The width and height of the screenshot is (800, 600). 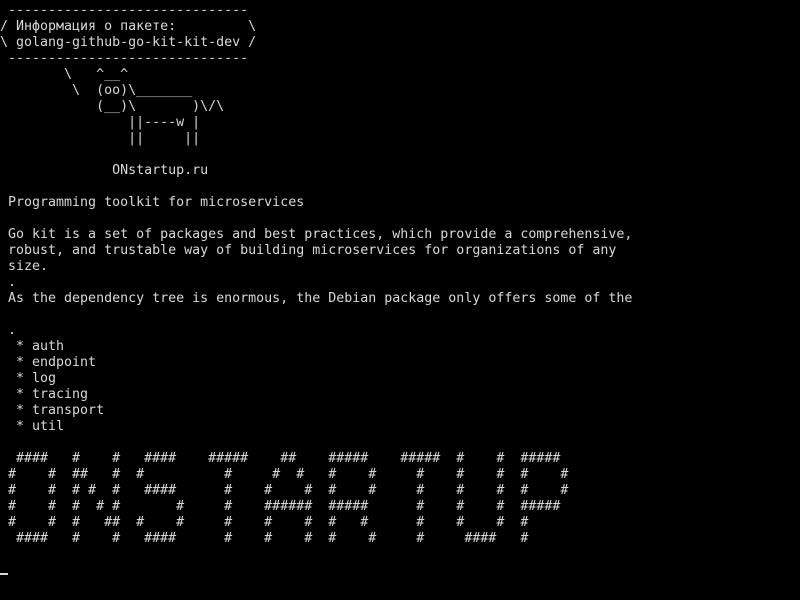 What do you see at coordinates (280, 506) in the screenshot?
I see `terminal-line: # # # # # # # ###### ##### # # # #####` at bounding box center [280, 506].